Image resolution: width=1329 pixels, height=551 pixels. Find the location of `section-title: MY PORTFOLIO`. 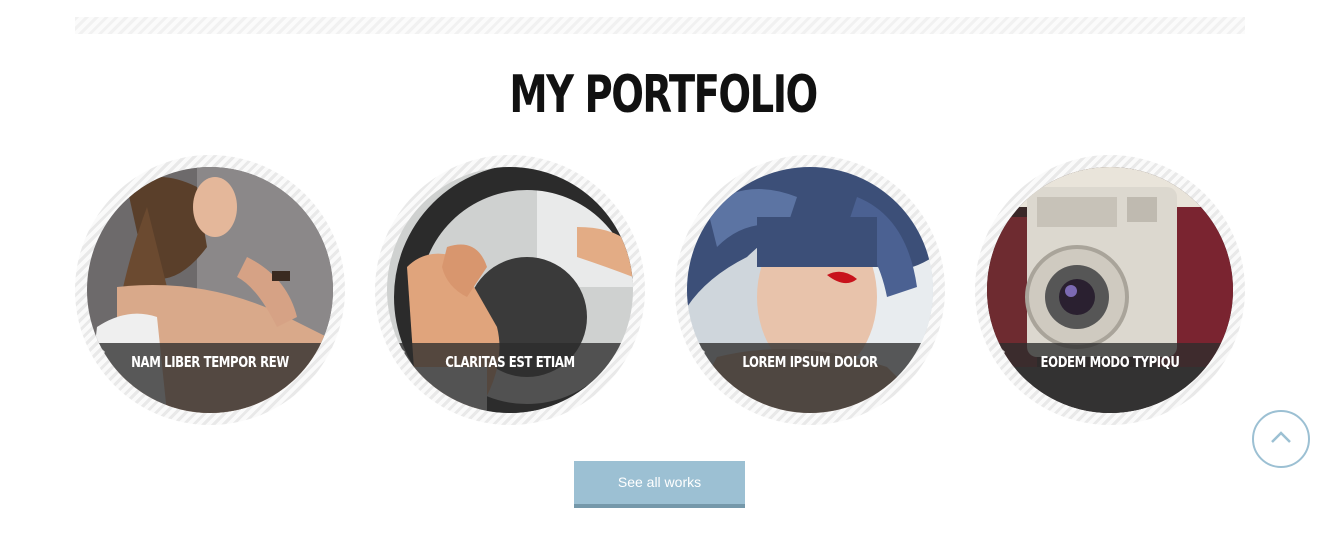

section-title: MY PORTFOLIO is located at coordinates (663, 95).